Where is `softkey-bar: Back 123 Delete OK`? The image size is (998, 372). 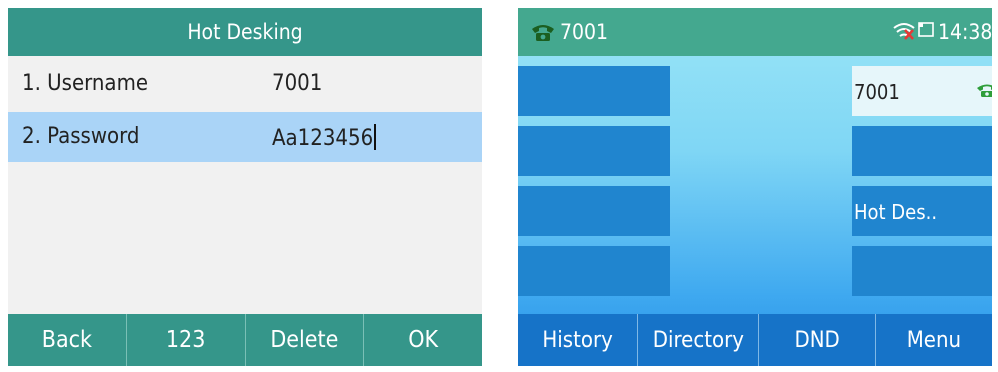 softkey-bar: Back 123 Delete OK is located at coordinates (245, 340).